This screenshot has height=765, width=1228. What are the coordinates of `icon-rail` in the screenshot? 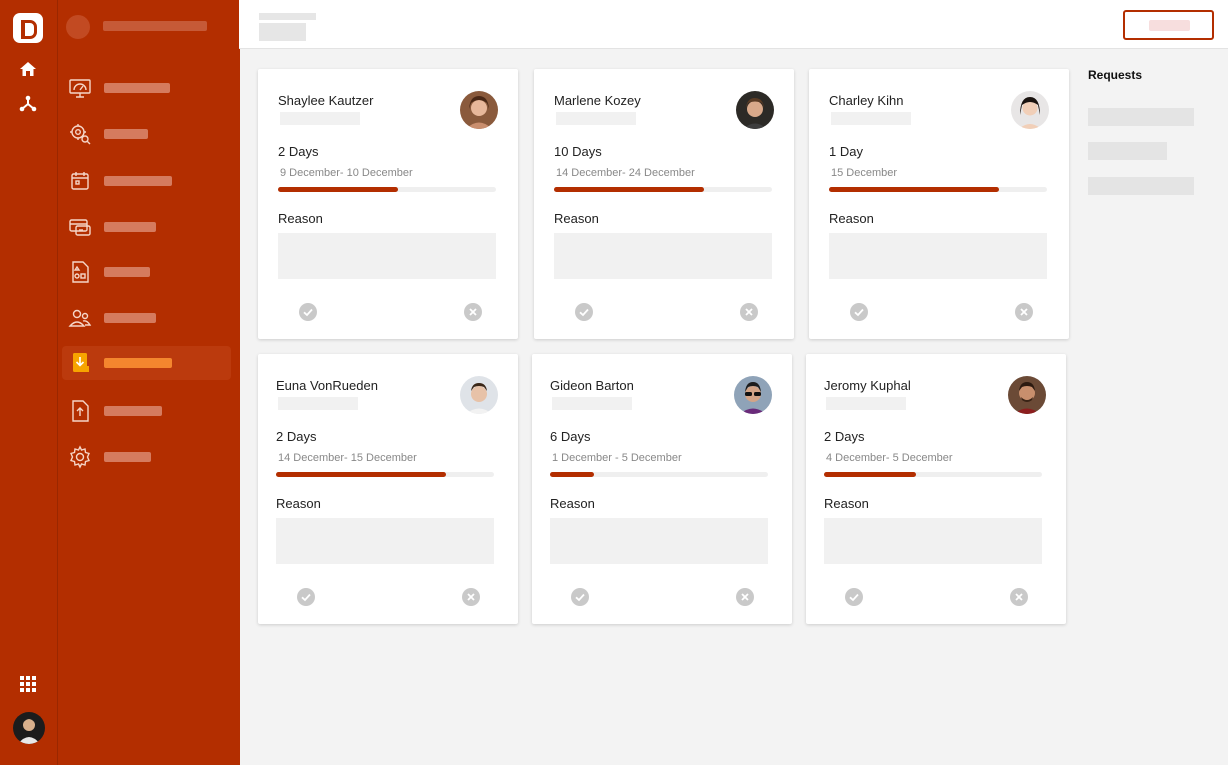 It's located at (28, 382).